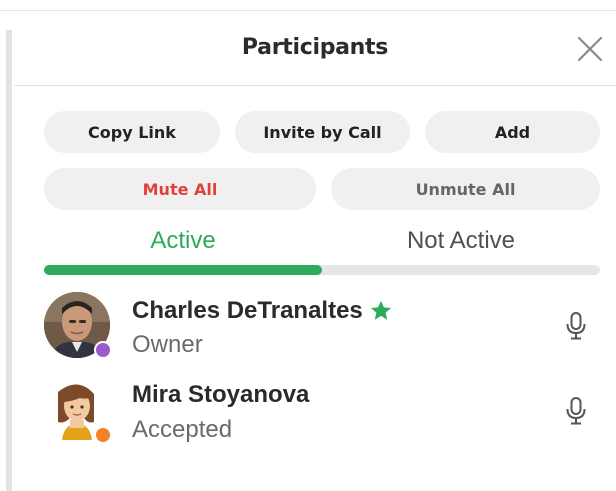 Image resolution: width=616 pixels, height=491 pixels. I want to click on participant-name: Charles DeTranaltes, so click(247, 310).